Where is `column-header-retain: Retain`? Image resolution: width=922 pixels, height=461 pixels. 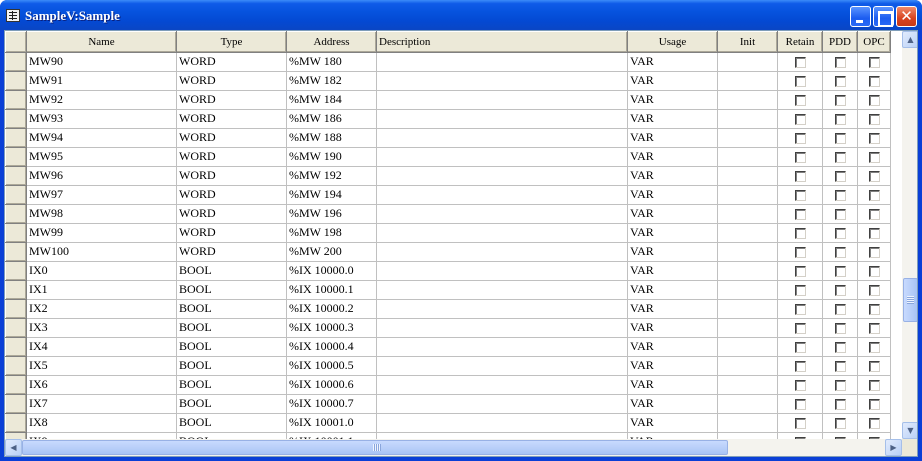 column-header-retain: Retain is located at coordinates (800, 42).